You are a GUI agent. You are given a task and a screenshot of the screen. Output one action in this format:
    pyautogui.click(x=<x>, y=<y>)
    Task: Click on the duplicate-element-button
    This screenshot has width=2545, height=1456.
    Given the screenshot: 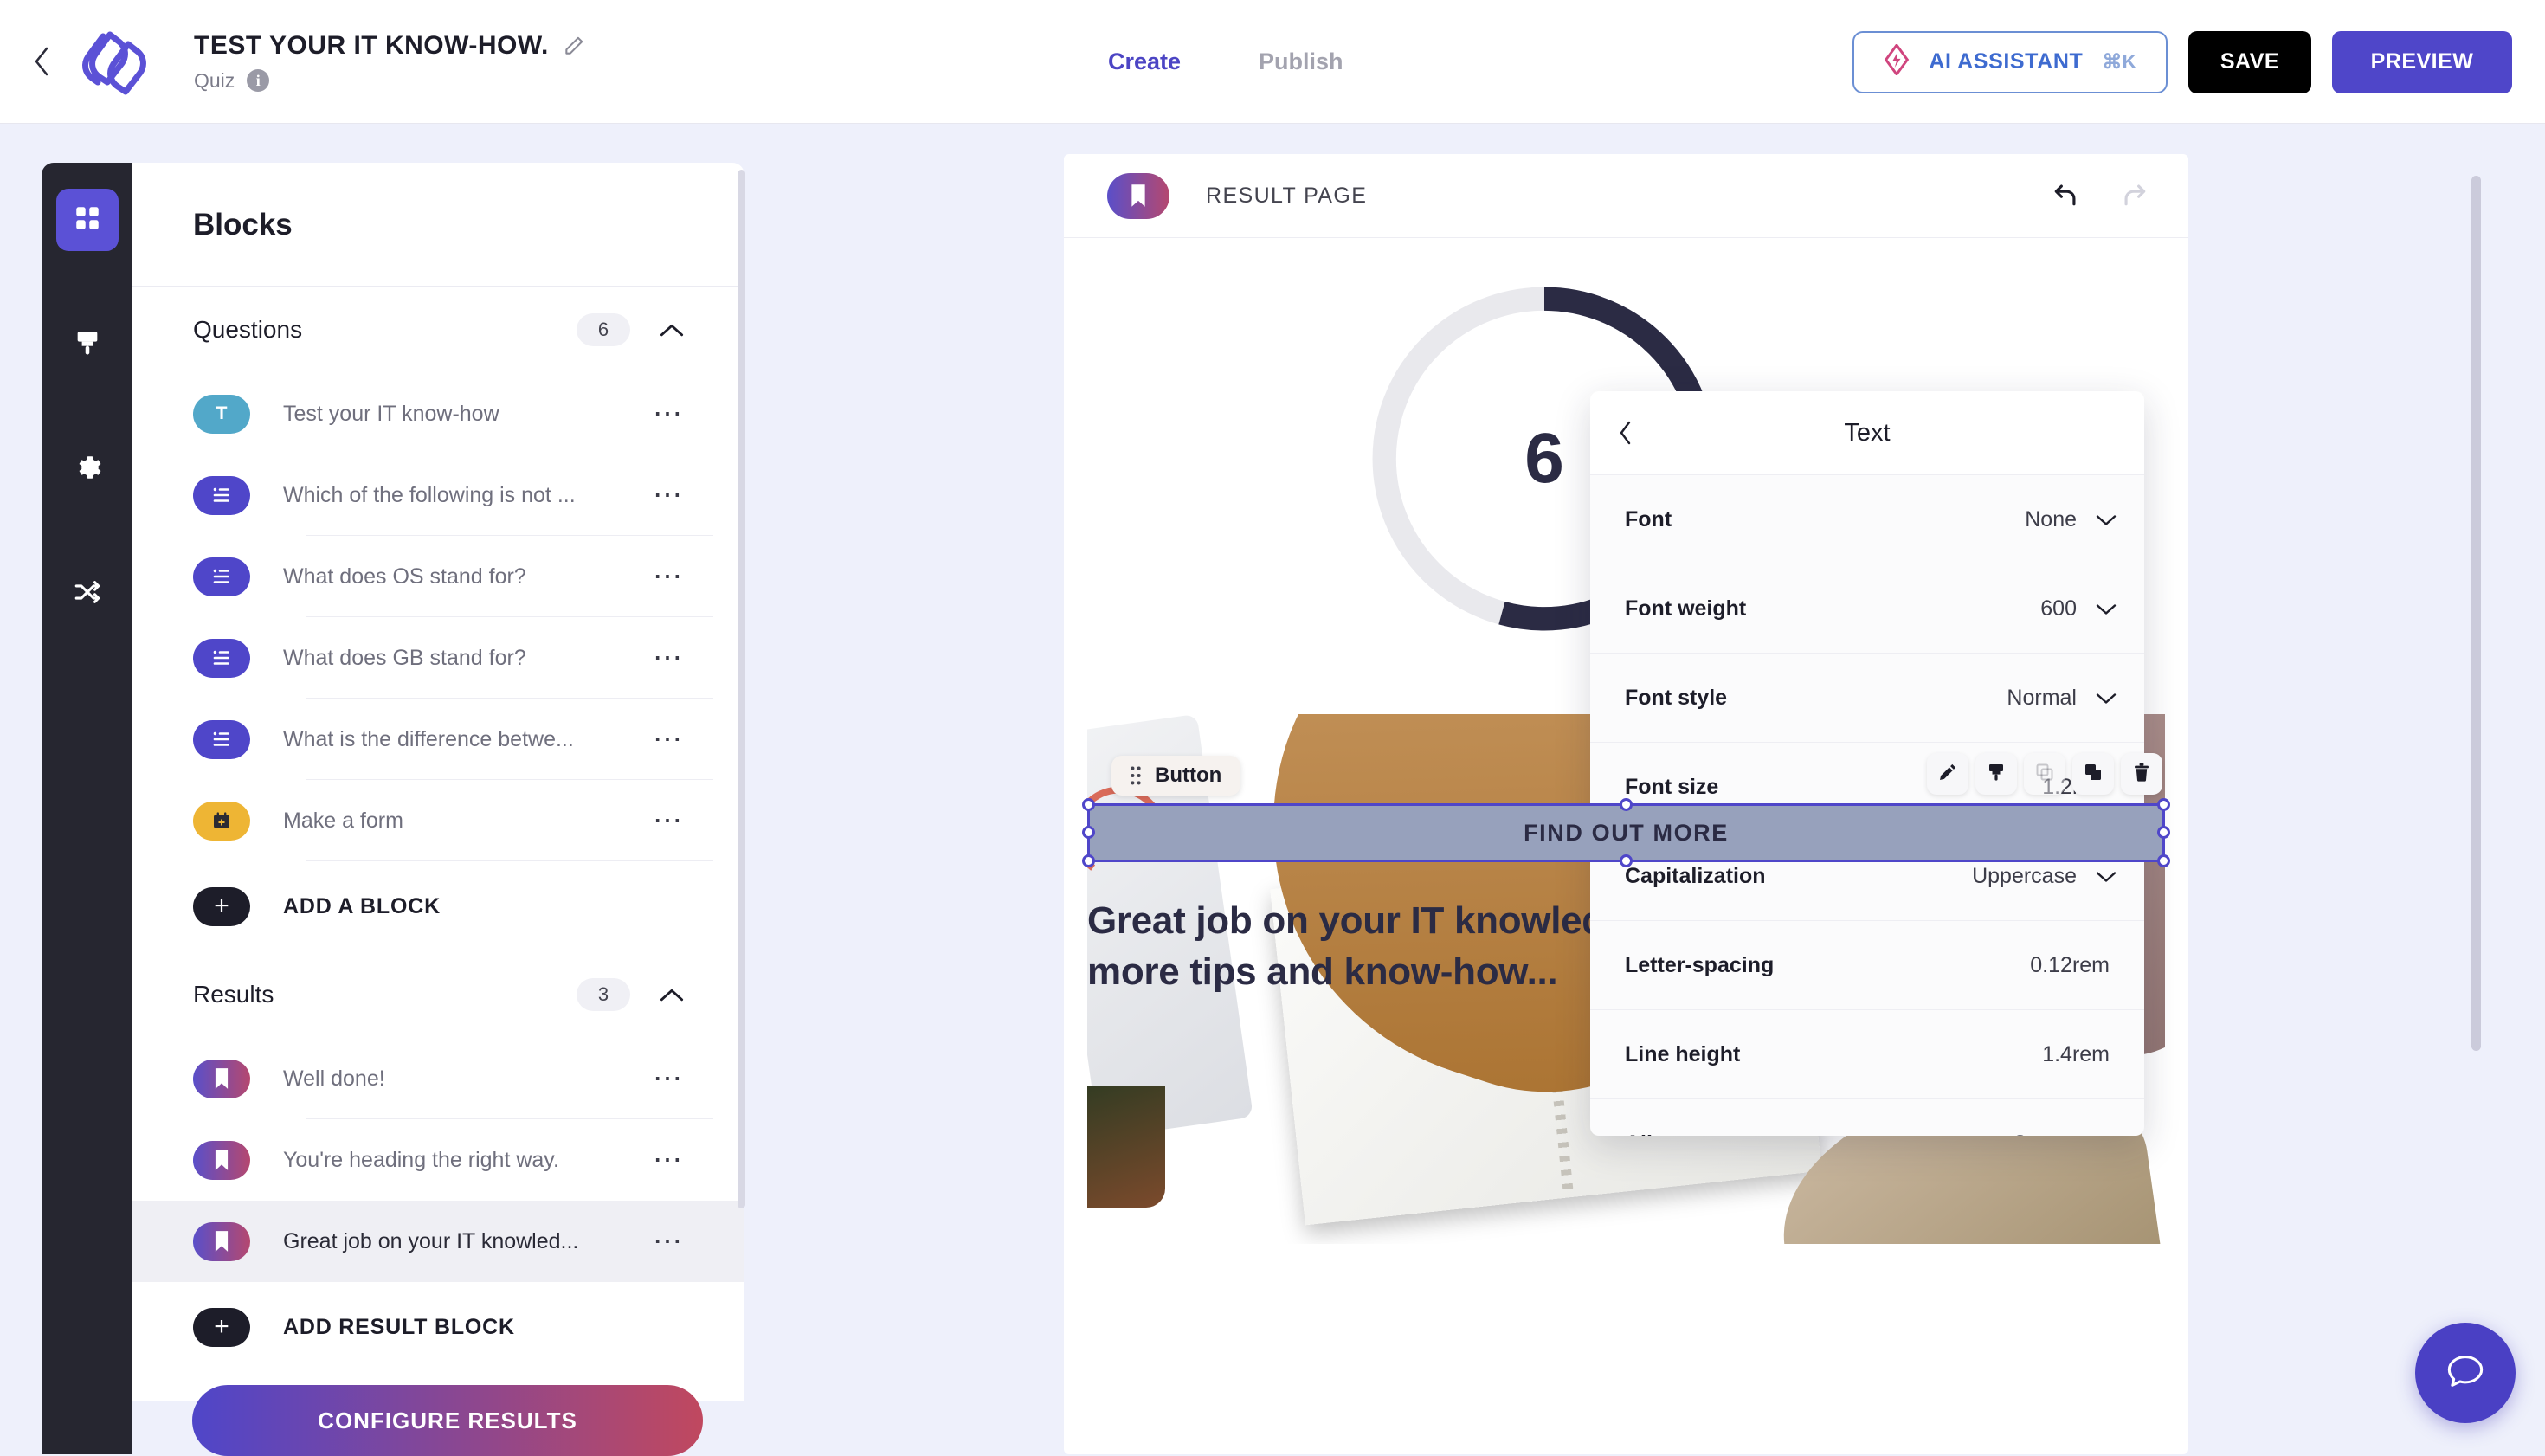 What is the action you would take?
    pyautogui.click(x=2093, y=774)
    